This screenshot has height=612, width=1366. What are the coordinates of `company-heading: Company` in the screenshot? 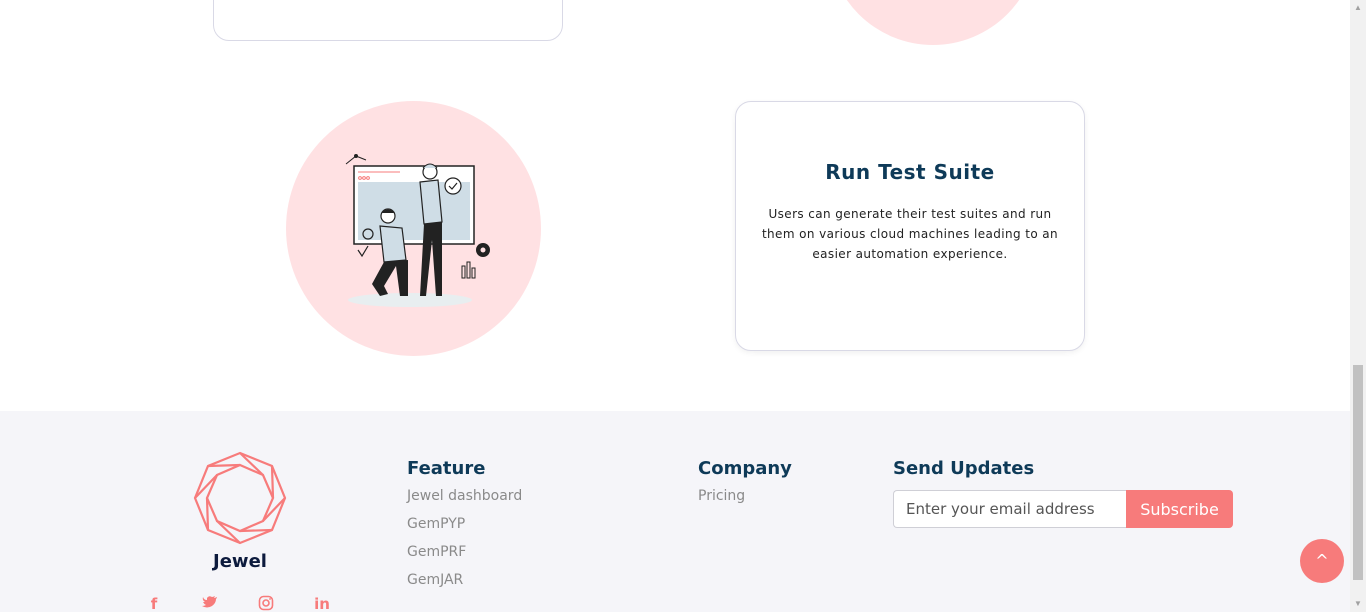 It's located at (745, 468).